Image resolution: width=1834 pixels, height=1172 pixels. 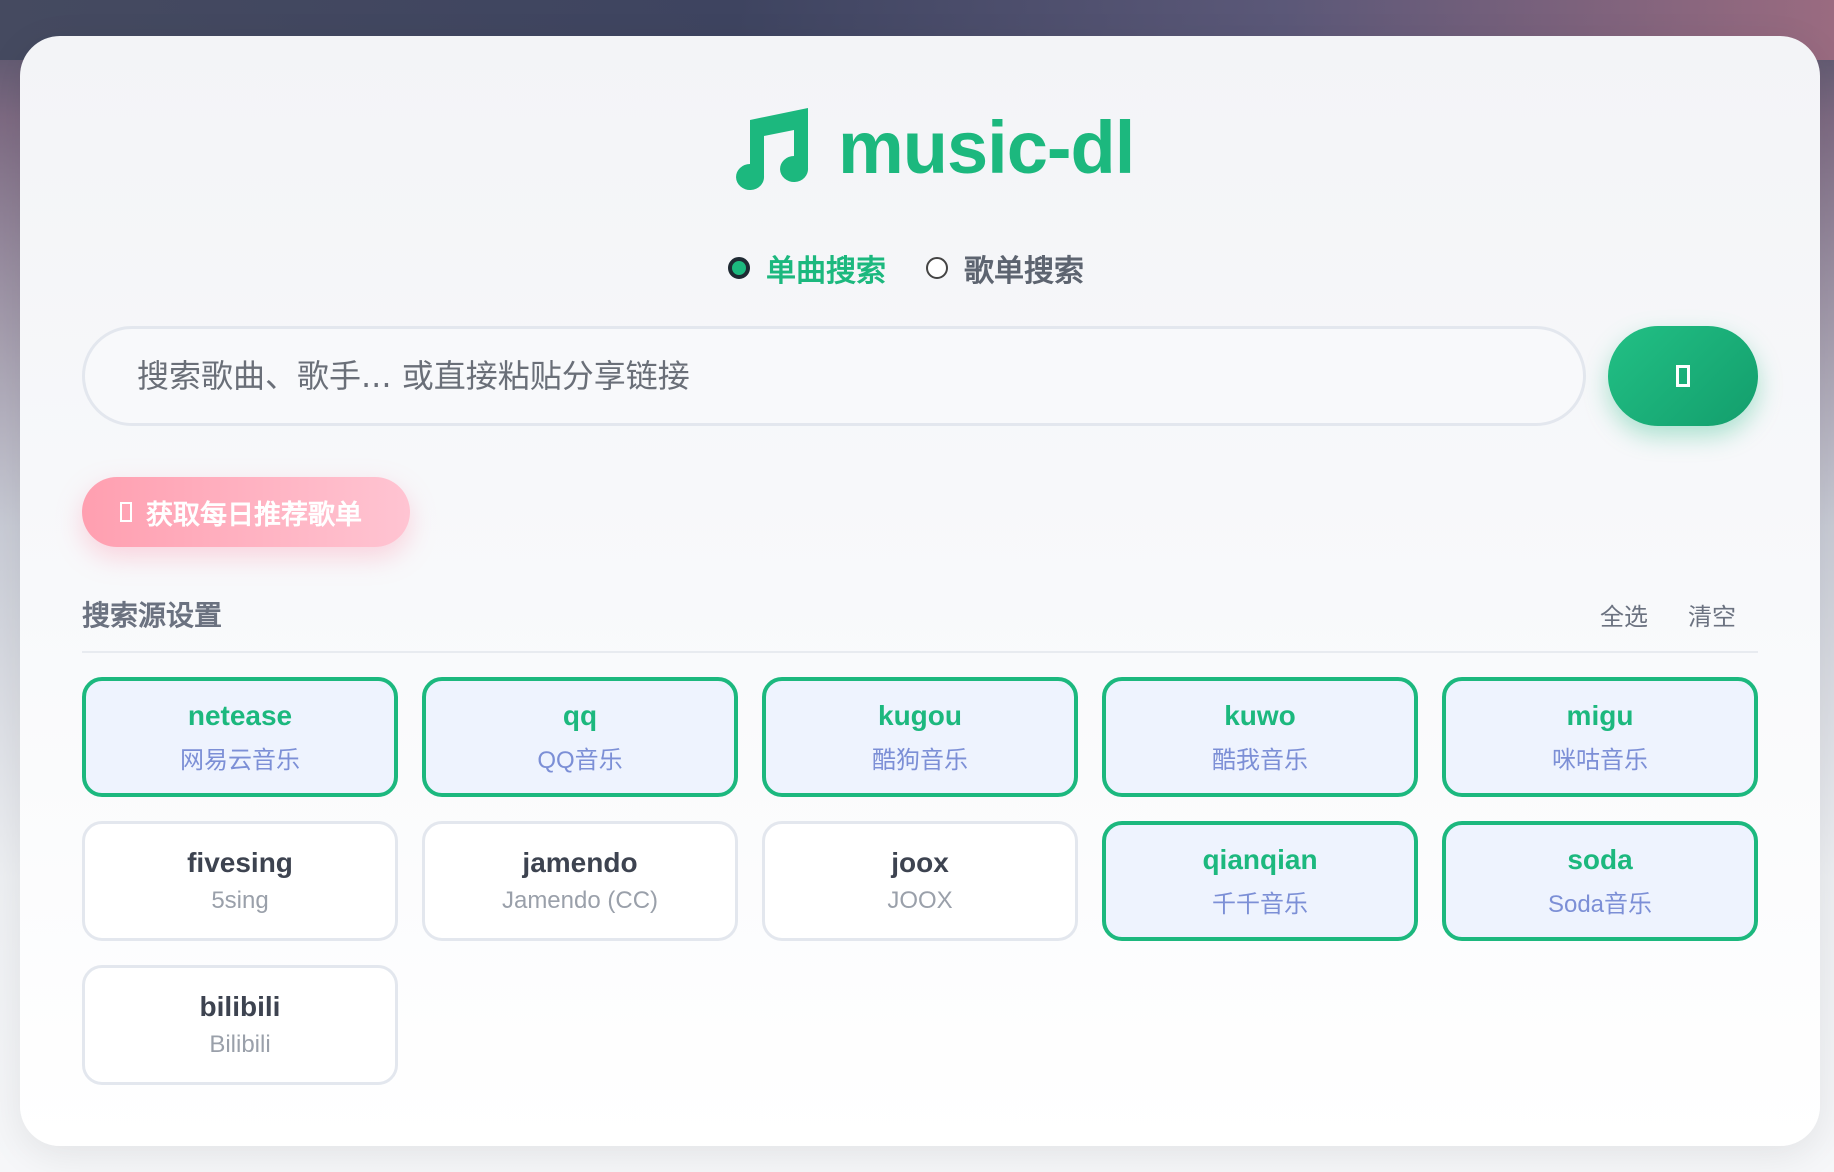 What do you see at coordinates (920, 715) in the screenshot?
I see `source-key: kugou` at bounding box center [920, 715].